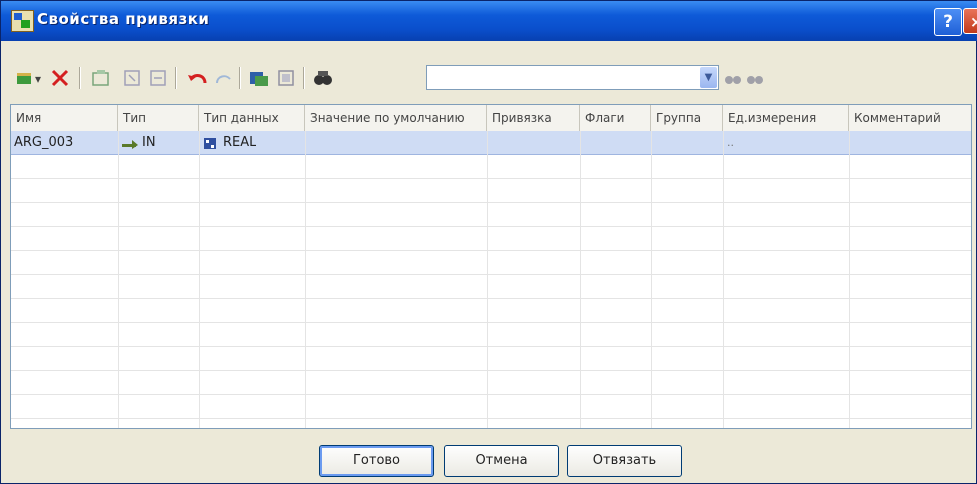 The image size is (977, 484). I want to click on window-title: Свойства привязки, so click(123, 19).